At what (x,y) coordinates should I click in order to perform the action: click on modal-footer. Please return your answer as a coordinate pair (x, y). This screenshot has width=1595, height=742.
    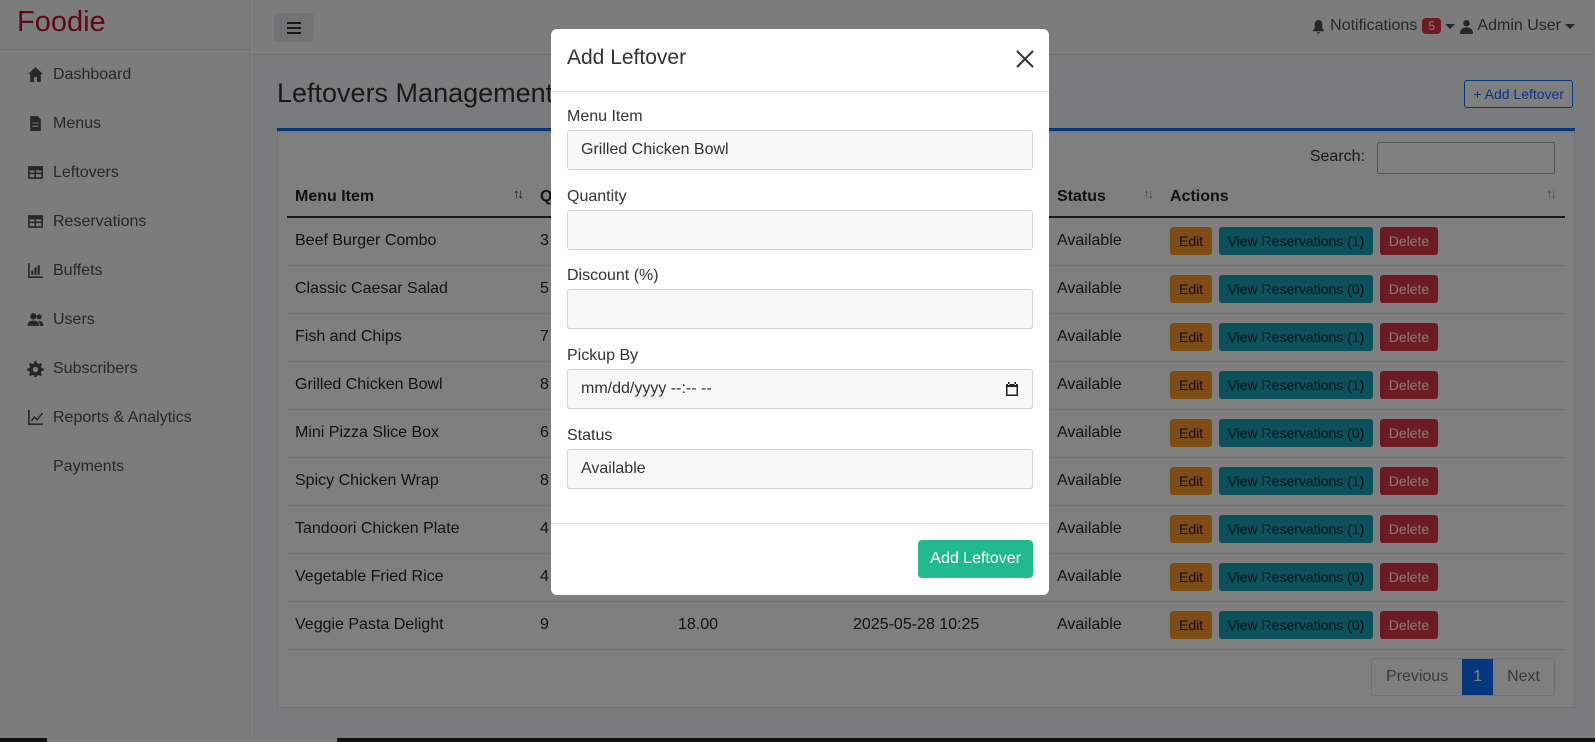
    Looking at the image, I should click on (800, 523).